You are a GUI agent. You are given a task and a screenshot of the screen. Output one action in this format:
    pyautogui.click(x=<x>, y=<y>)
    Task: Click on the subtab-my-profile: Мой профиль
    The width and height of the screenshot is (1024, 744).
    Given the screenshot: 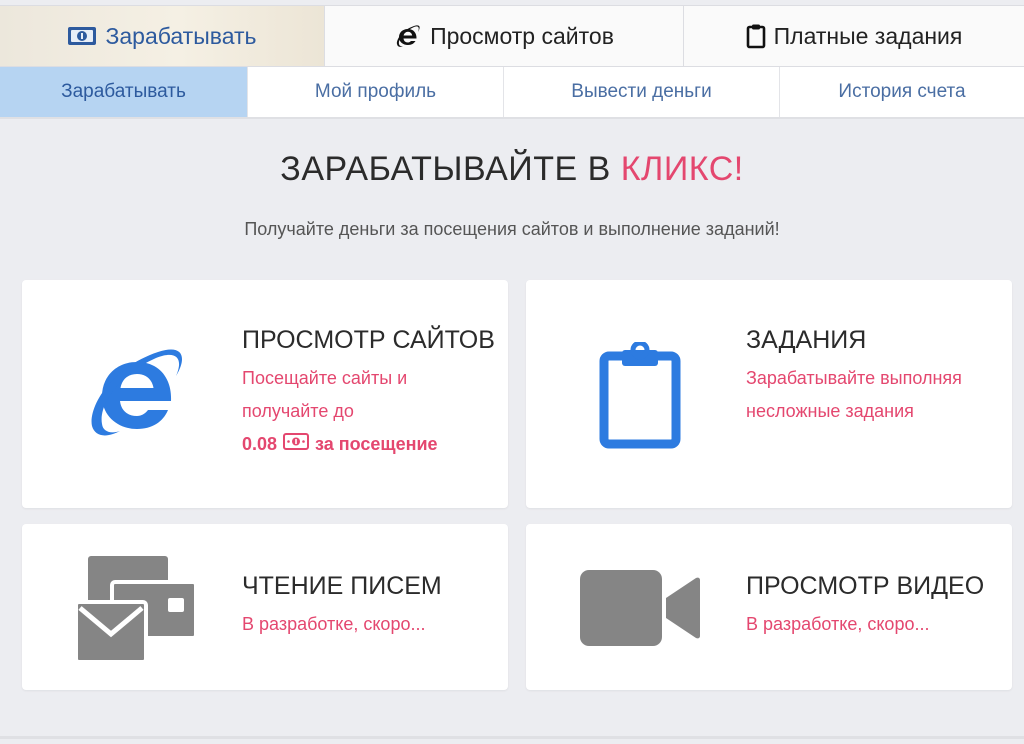 What is the action you would take?
    pyautogui.click(x=376, y=92)
    